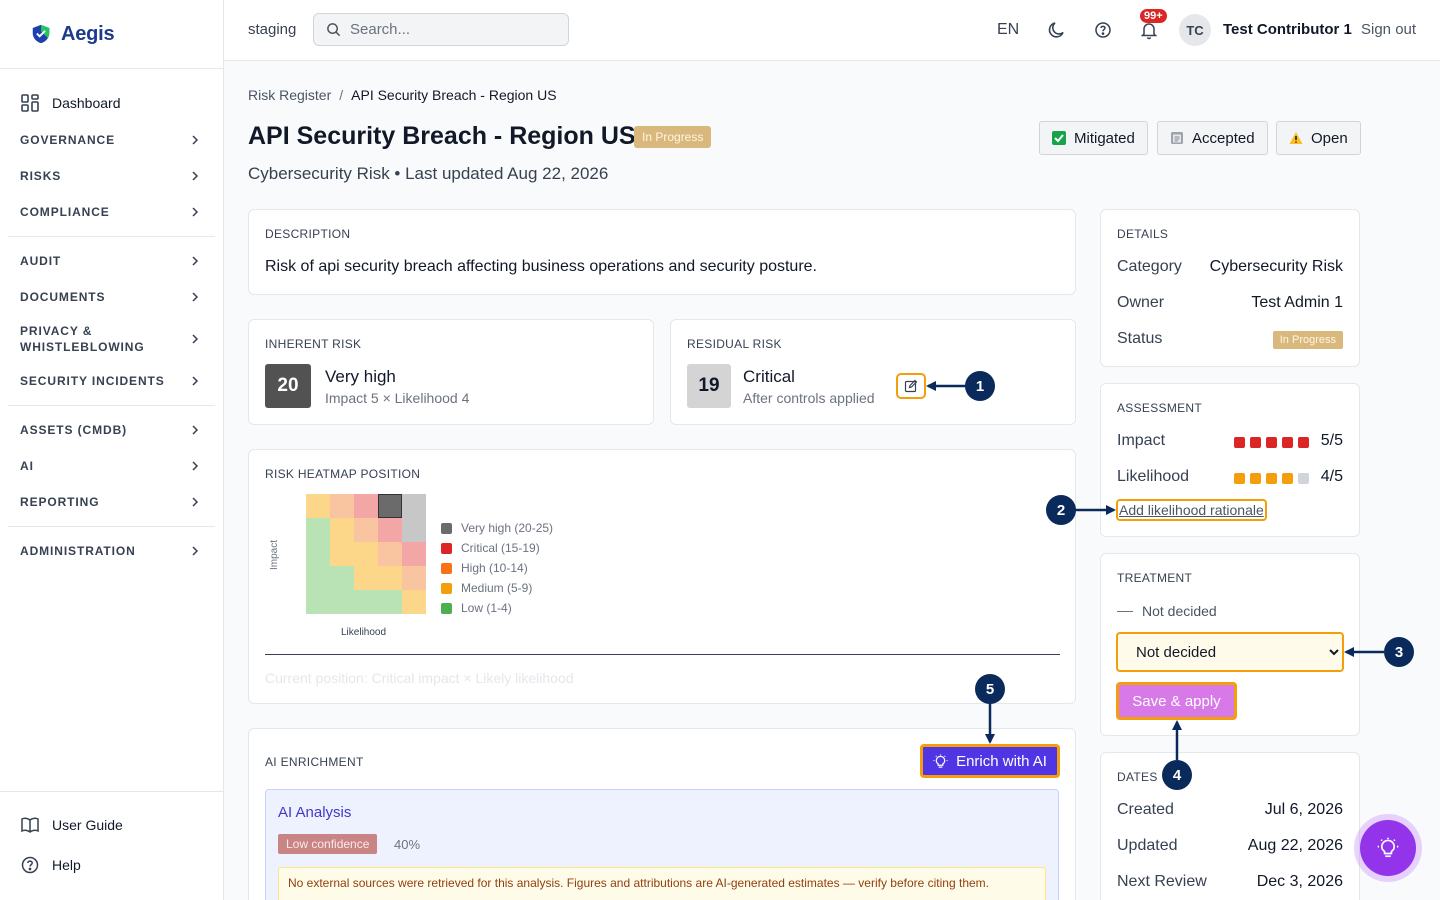 Image resolution: width=1440 pixels, height=900 pixels. Describe the element at coordinates (111, 381) in the screenshot. I see `sidebar-item-security-incidents: SECURITY INCIDENTS` at that location.